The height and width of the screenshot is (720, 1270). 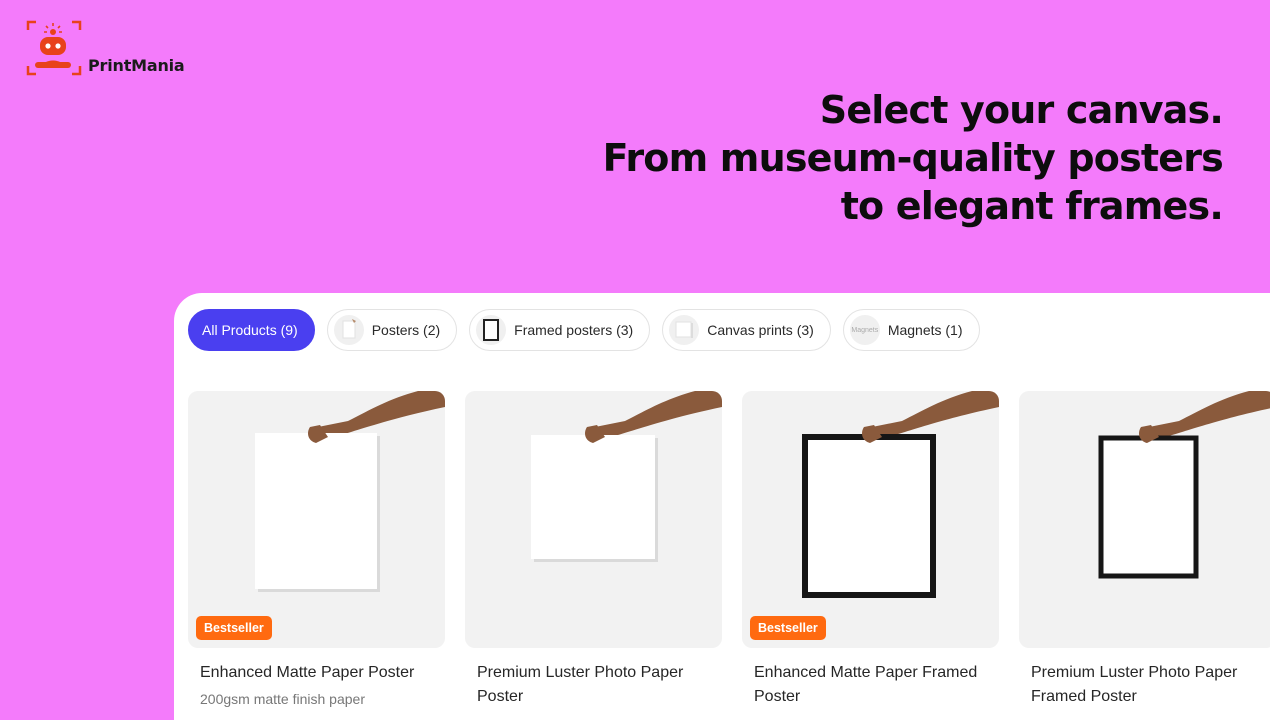 I want to click on product-card: Premium Luster Photo Paper Framed Poster, so click(x=1144, y=550).